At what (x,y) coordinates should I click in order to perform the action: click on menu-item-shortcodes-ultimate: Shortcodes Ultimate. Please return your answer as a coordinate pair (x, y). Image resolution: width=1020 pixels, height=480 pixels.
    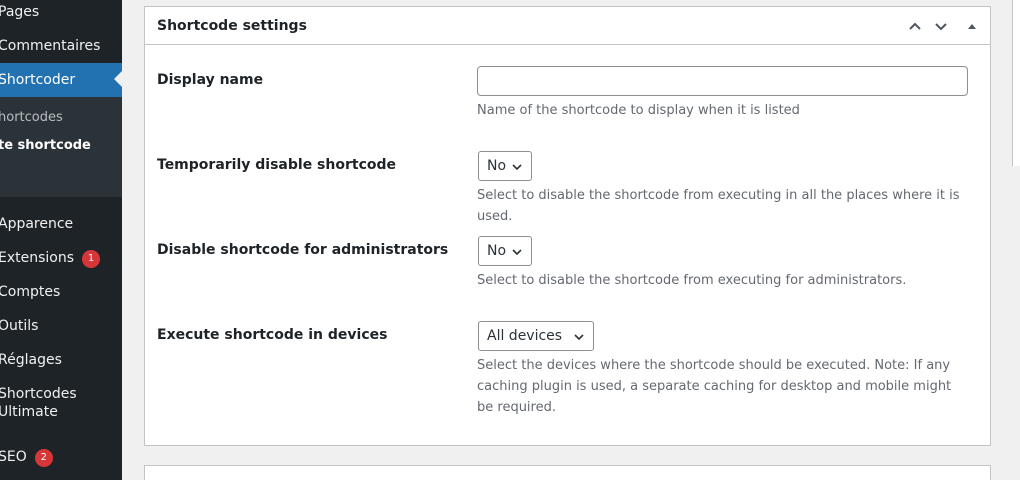
    Looking at the image, I should click on (61, 405).